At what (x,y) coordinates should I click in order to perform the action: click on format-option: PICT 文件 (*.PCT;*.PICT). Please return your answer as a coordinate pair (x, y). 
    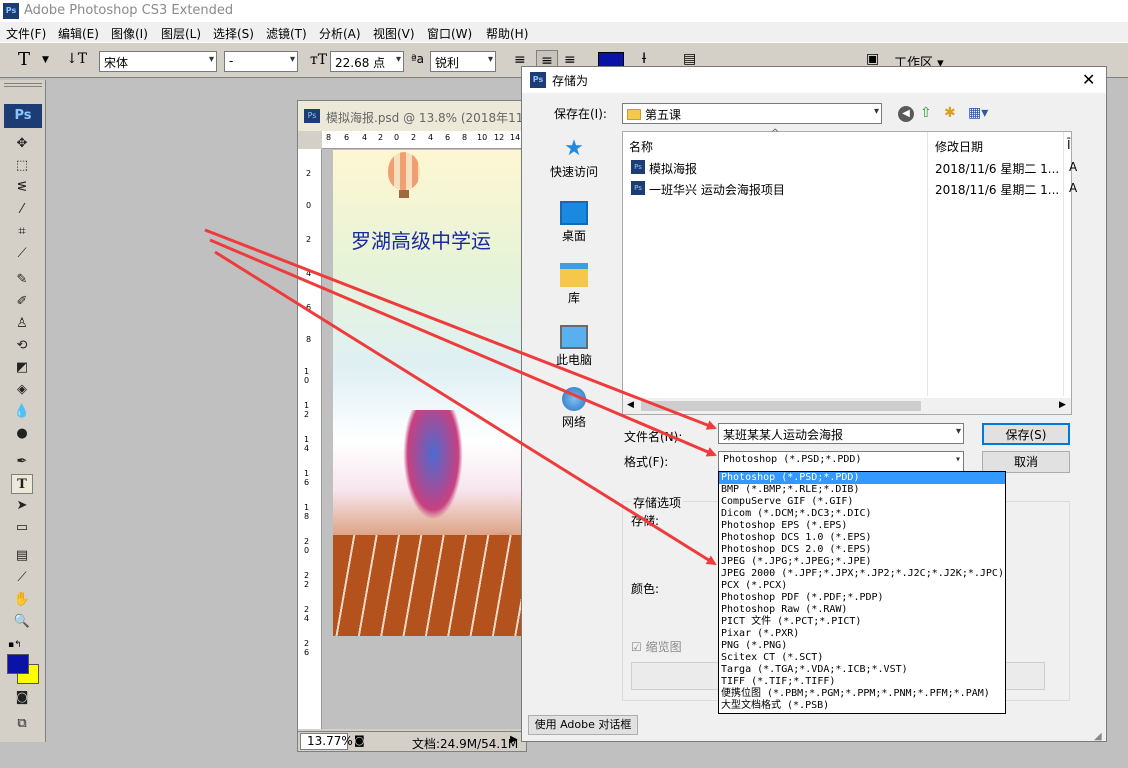
    Looking at the image, I should click on (862, 622).